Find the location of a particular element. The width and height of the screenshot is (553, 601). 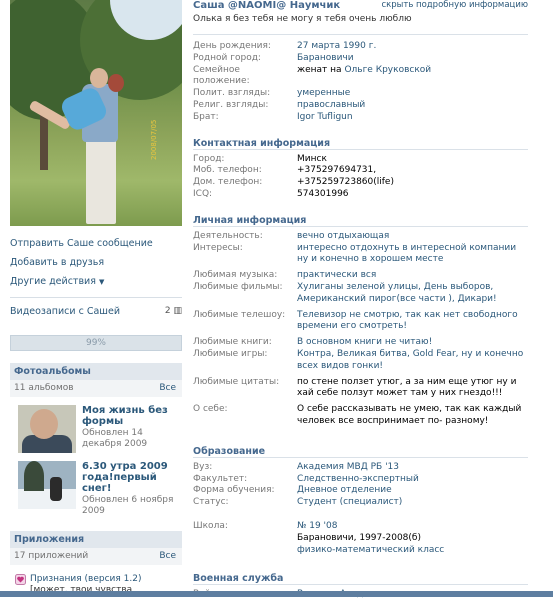

info-row-books: Любимые книги: В основном книги не читаю! is located at coordinates (360, 343).